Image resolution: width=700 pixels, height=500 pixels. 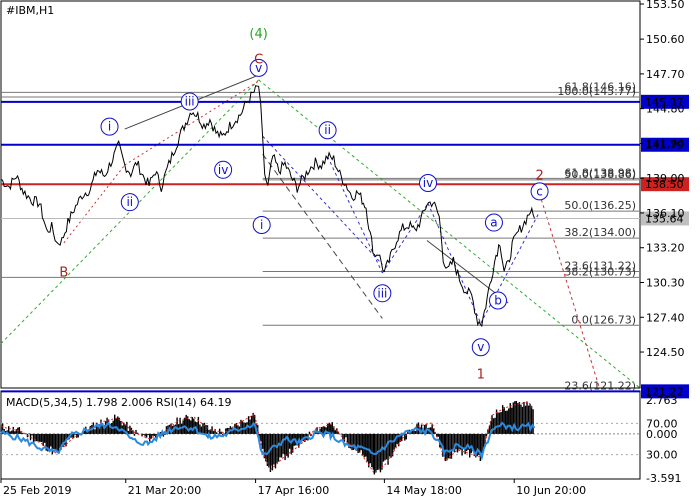 I want to click on x-tick-label: 17 Apr 16:00, so click(x=294, y=490).